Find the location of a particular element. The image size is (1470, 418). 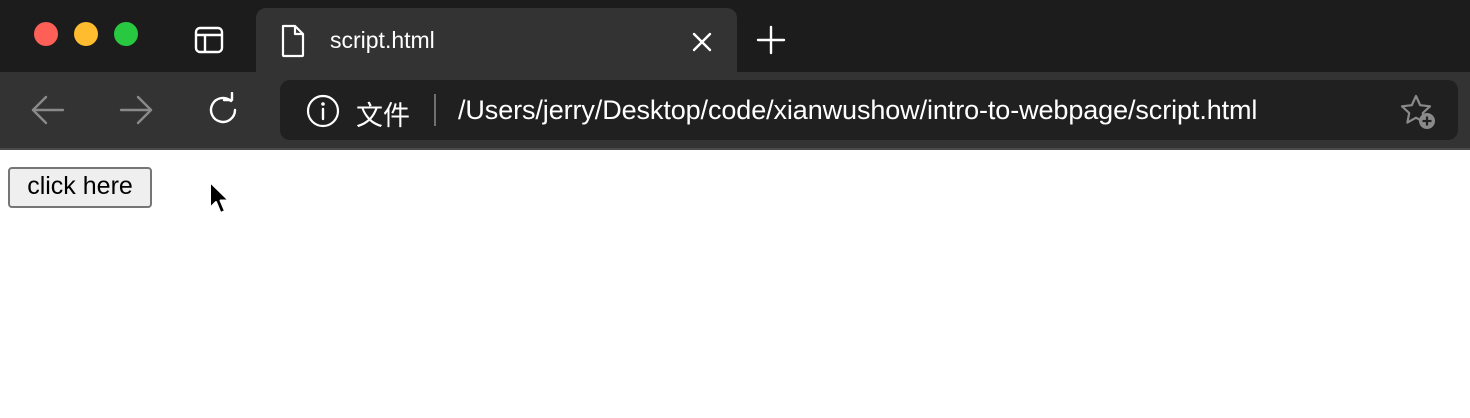

arrow-left-icon is located at coordinates (48, 110).